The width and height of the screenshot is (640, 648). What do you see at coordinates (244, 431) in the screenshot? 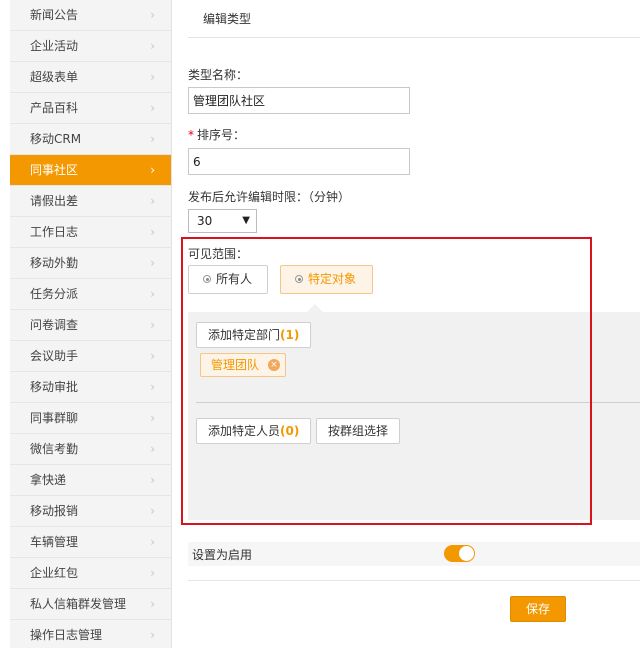
I see `add-user-label: 添加特定人员` at bounding box center [244, 431].